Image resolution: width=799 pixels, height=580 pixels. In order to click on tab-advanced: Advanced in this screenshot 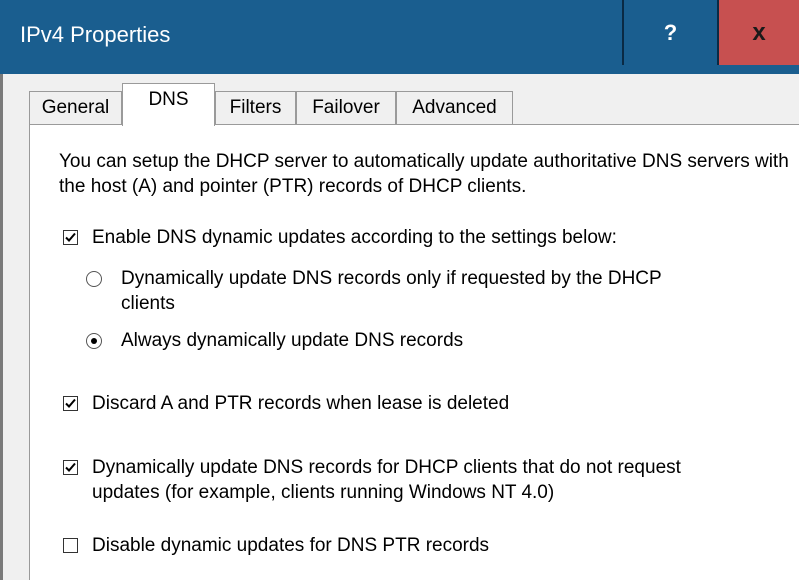, I will do `click(454, 108)`.